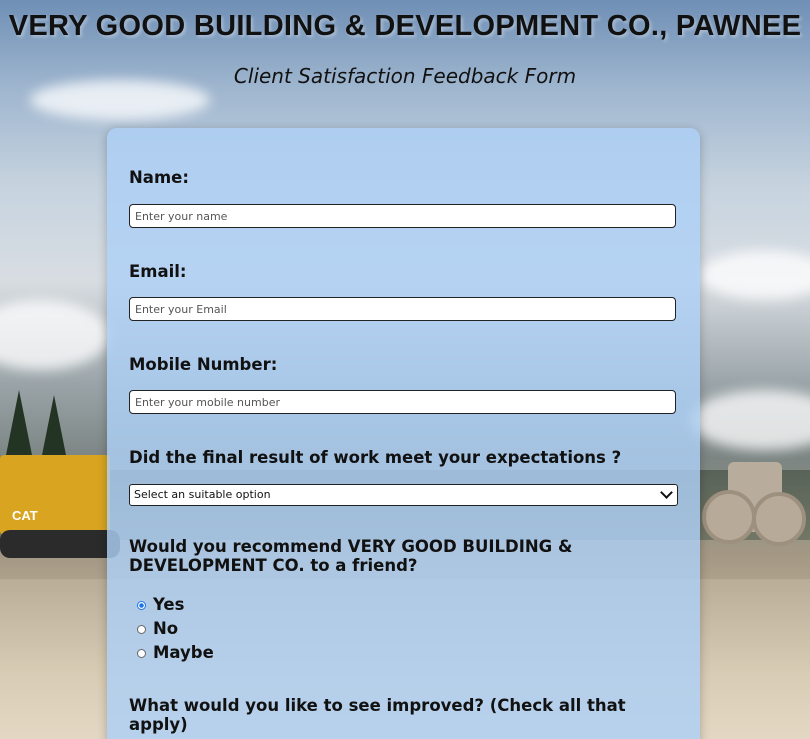 The height and width of the screenshot is (739, 810). What do you see at coordinates (19, 425) in the screenshot?
I see `tree-shape` at bounding box center [19, 425].